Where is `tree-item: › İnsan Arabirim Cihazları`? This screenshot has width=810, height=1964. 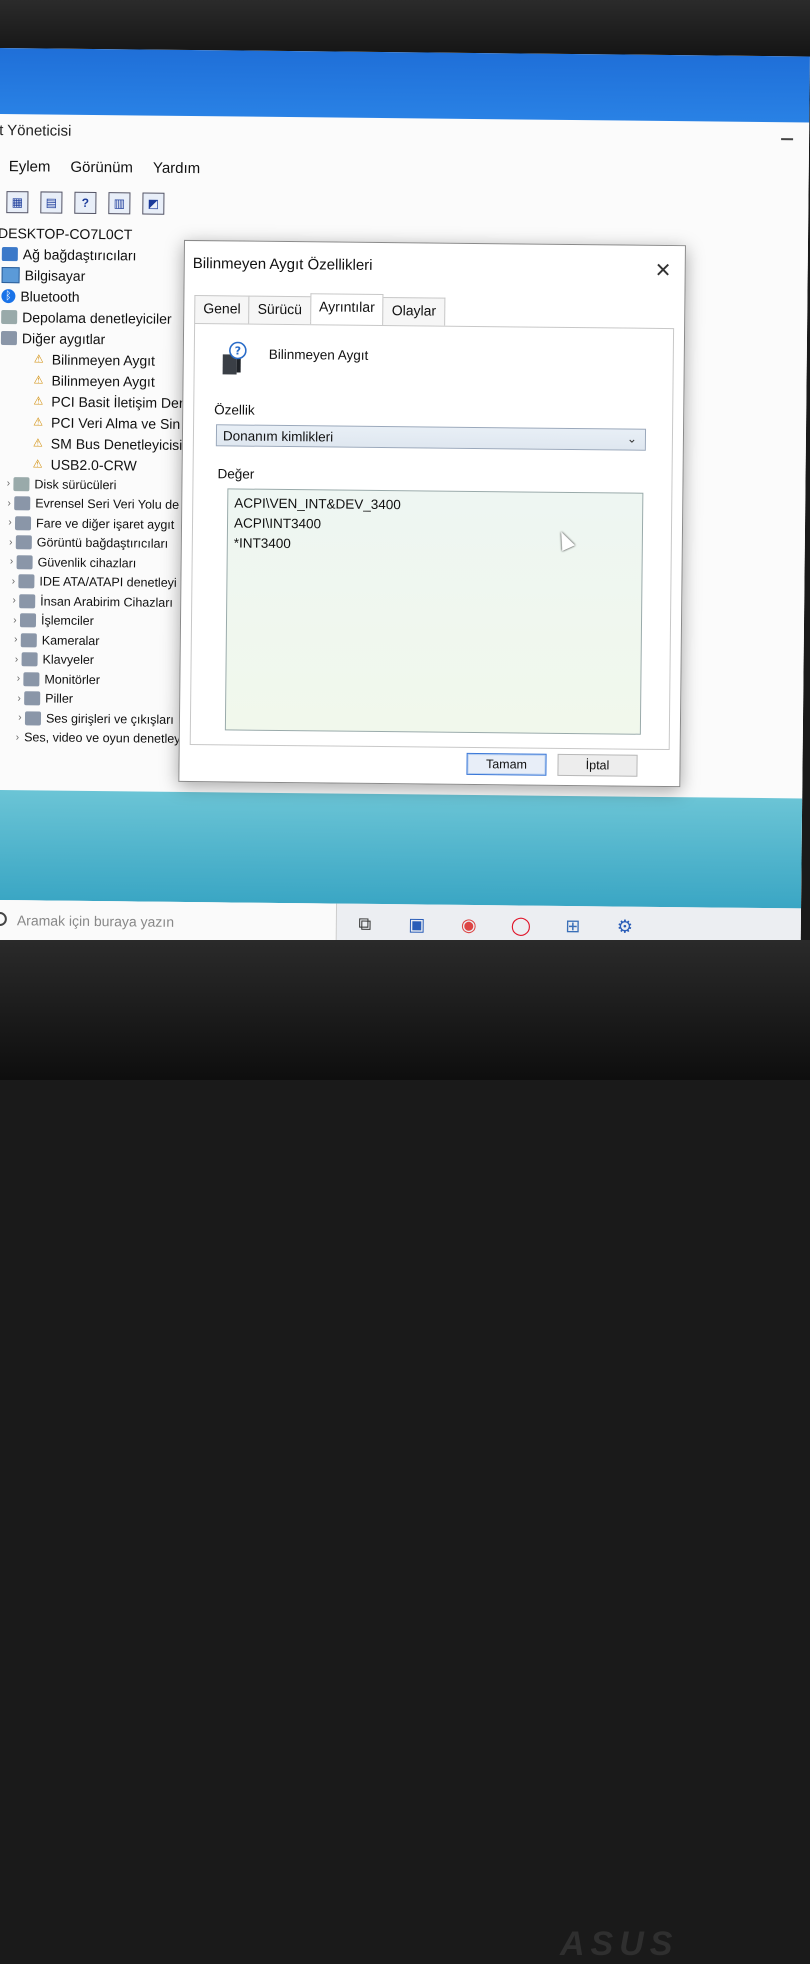 tree-item: › İnsan Arabirim Cihazları is located at coordinates (97, 602).